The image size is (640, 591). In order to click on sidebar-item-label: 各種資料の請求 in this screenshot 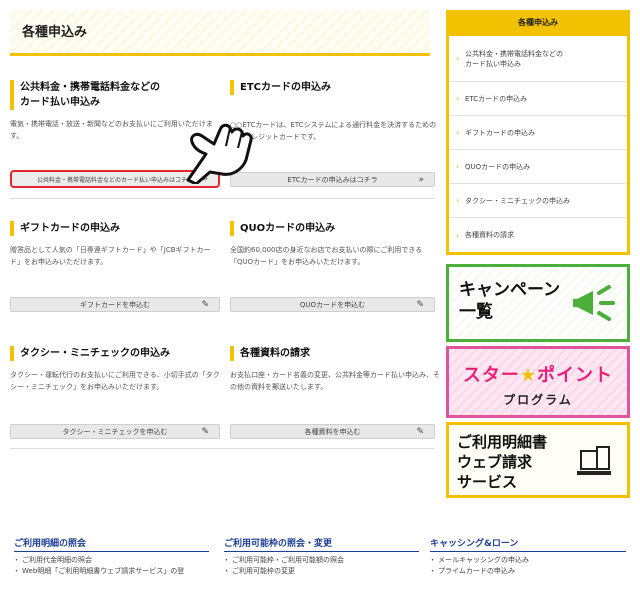, I will do `click(489, 235)`.